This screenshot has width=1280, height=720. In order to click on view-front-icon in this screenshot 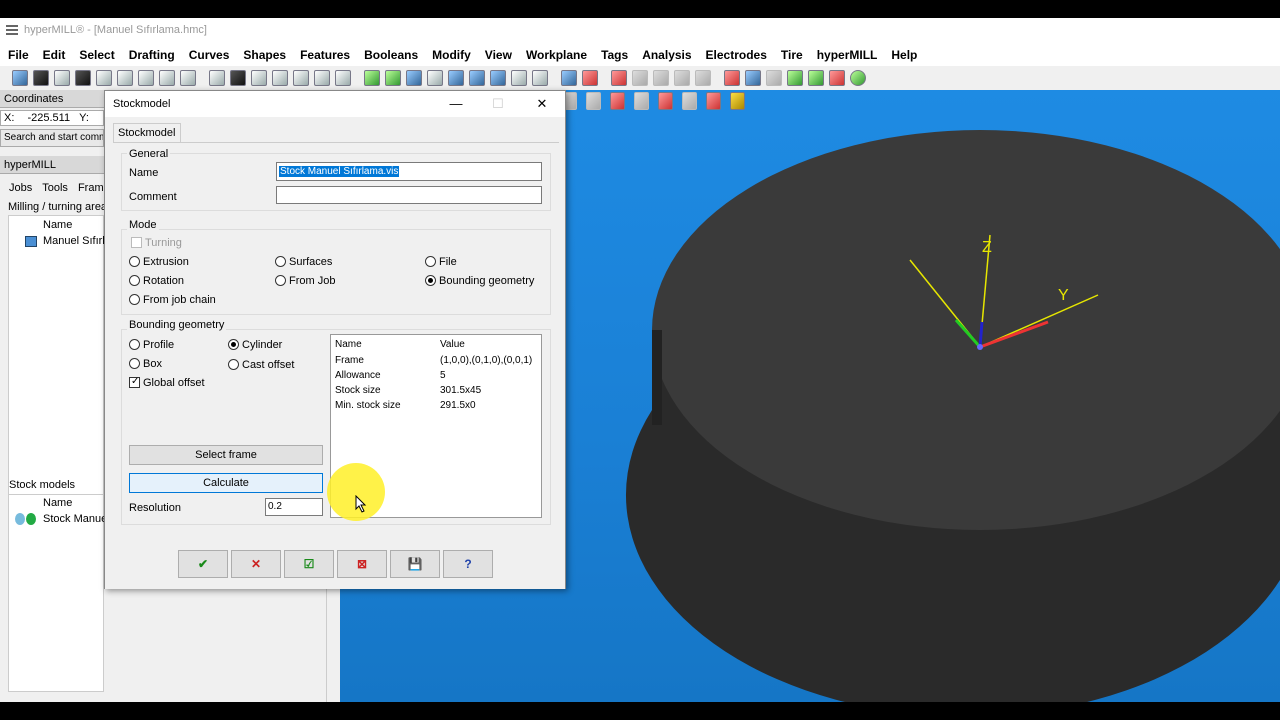, I will do `click(20, 78)`.